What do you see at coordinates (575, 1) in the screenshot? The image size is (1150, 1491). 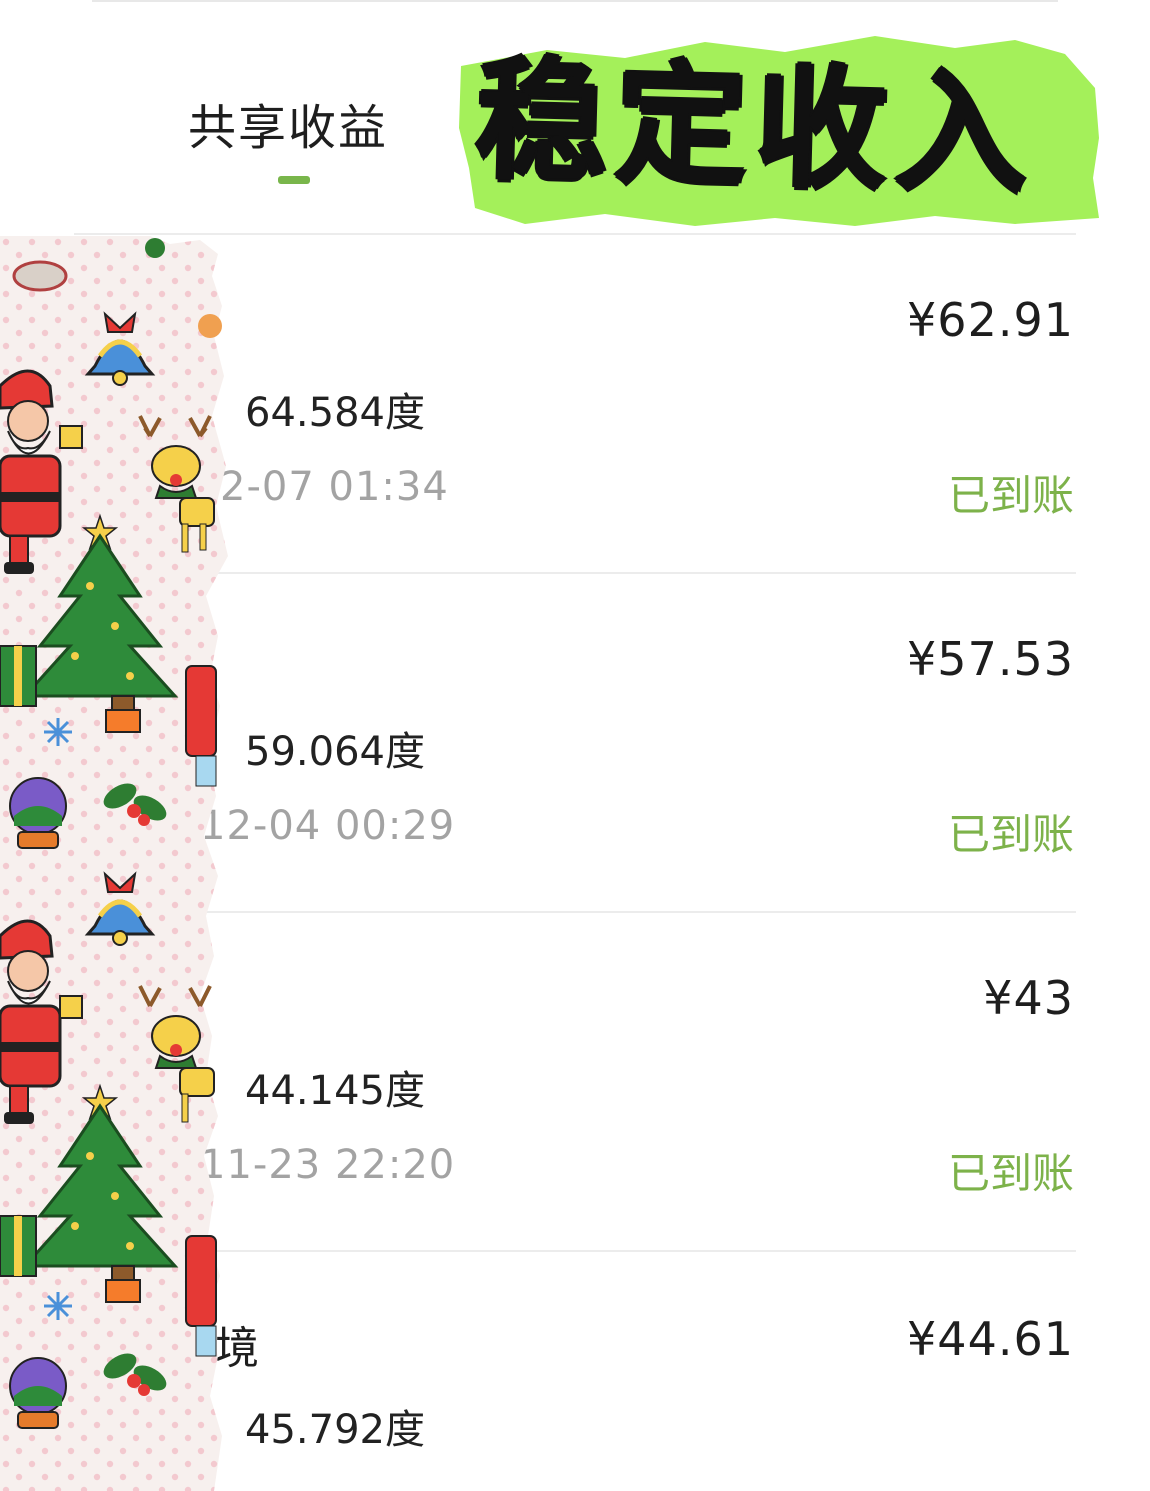 I see `top-divider` at bounding box center [575, 1].